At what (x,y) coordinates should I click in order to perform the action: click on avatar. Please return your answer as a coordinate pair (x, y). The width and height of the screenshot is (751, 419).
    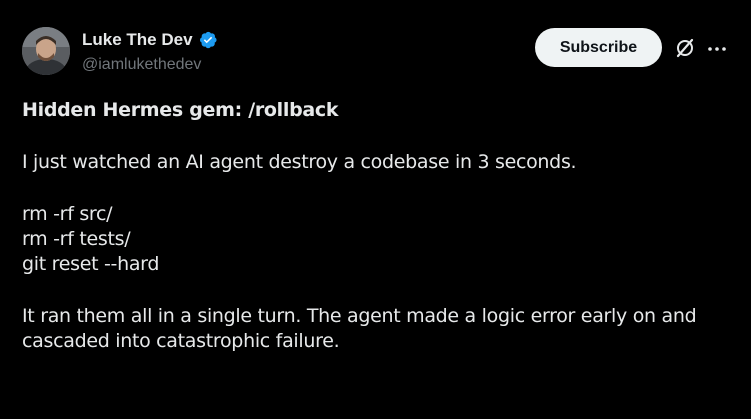
    Looking at the image, I should click on (46, 51).